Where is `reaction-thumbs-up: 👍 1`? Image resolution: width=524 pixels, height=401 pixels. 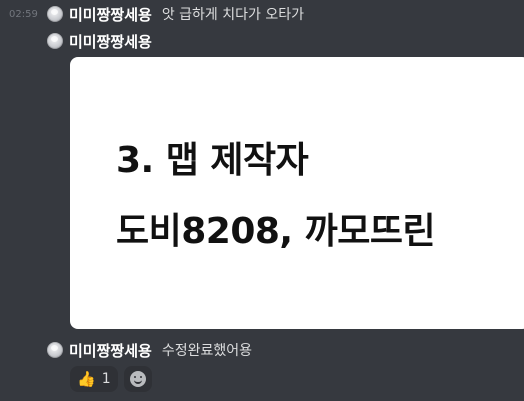 reaction-thumbs-up: 👍 1 is located at coordinates (94, 379).